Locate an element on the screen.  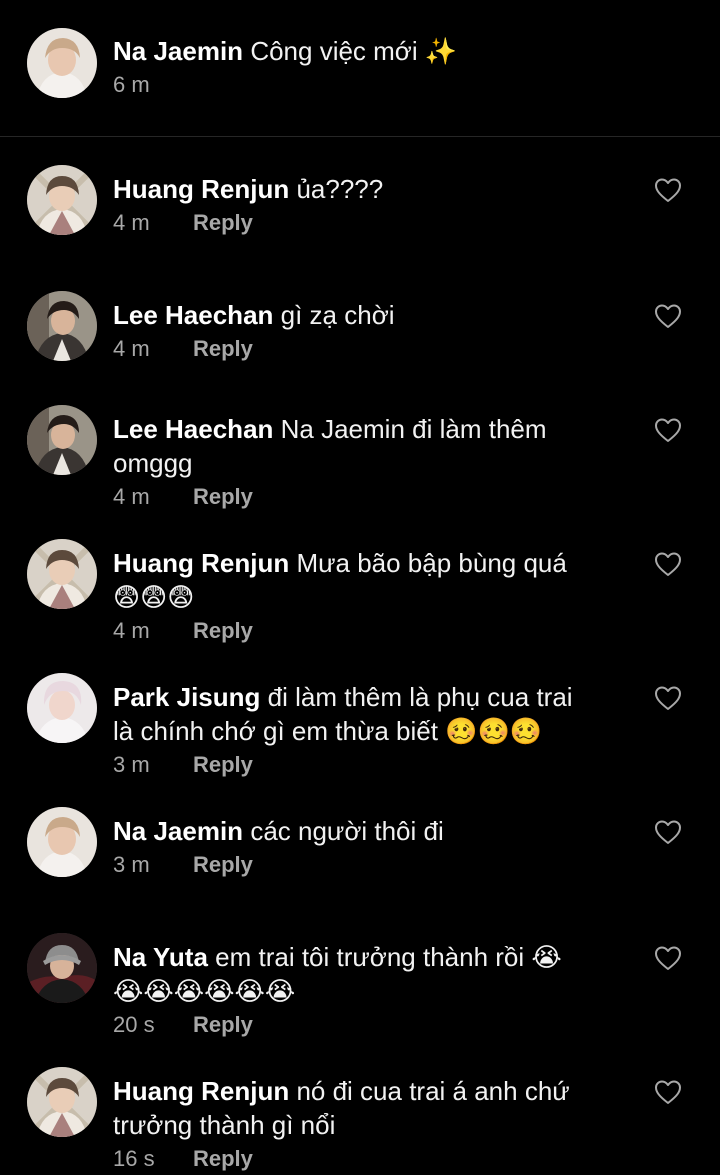
comment-text-line: omggg is located at coordinates (373, 463).